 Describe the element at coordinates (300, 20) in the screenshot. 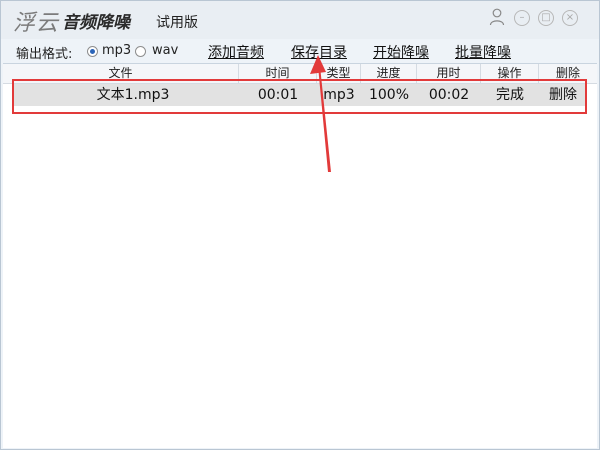

I see `title-bar: 浮云 音频降噪 试用版 – □ ×` at that location.